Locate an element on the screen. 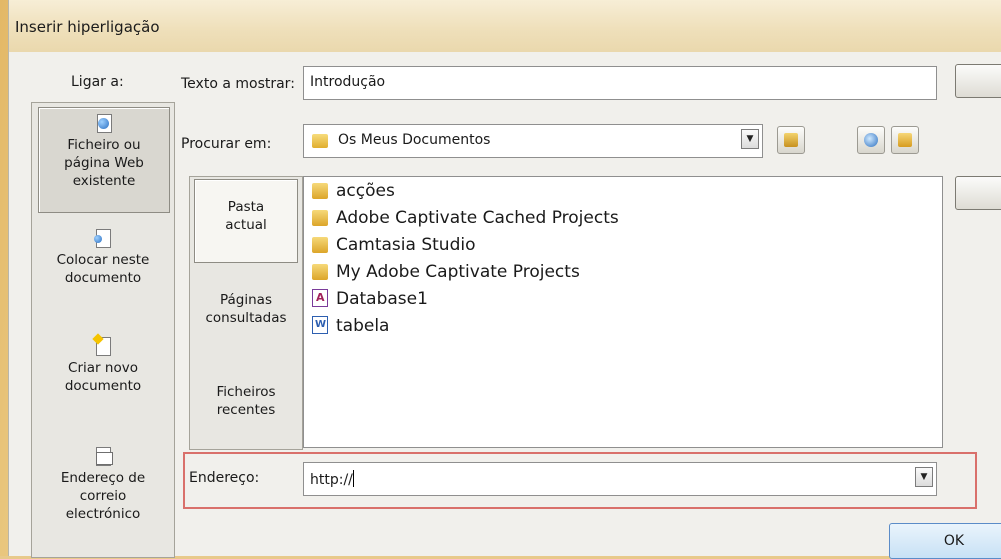 The width and height of the screenshot is (1001, 559). tab-current-folder: Pasta actual is located at coordinates (246, 221).